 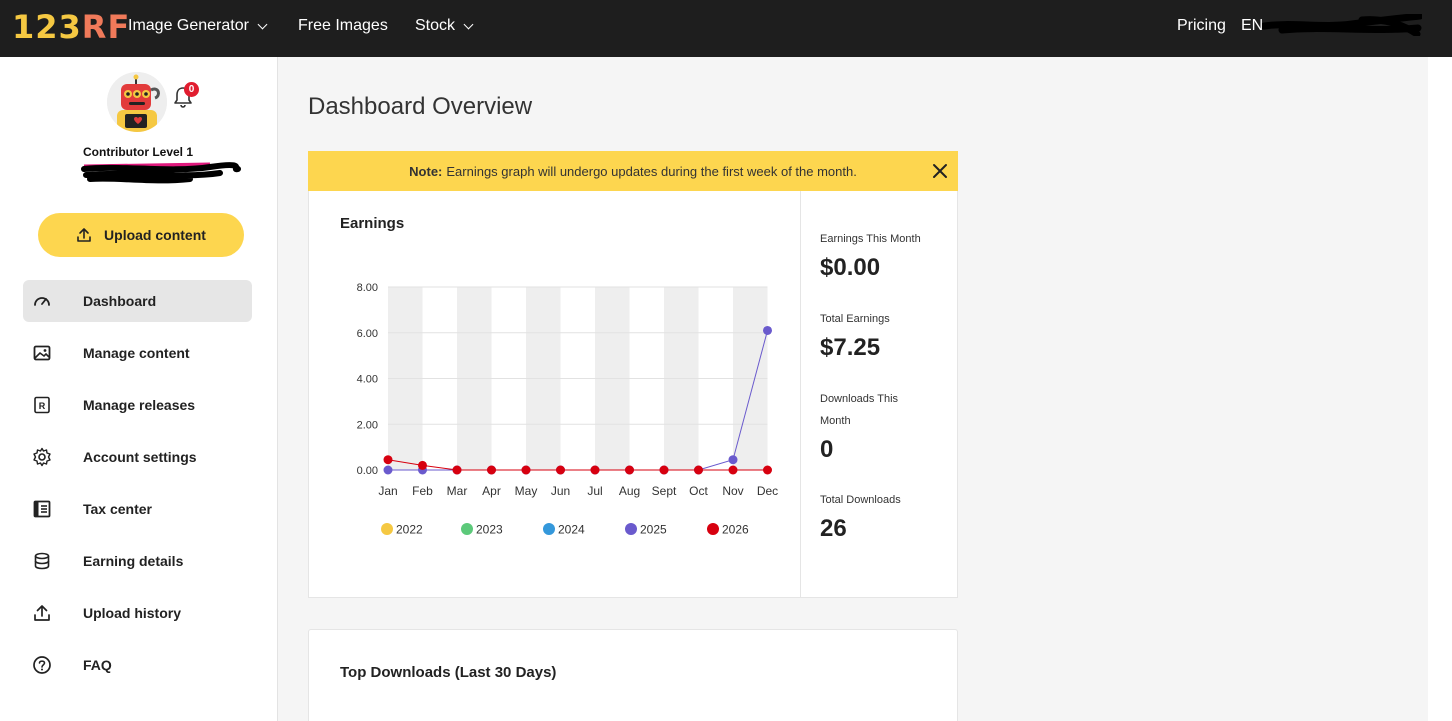 I want to click on release-icon: R, so click(x=42, y=405).